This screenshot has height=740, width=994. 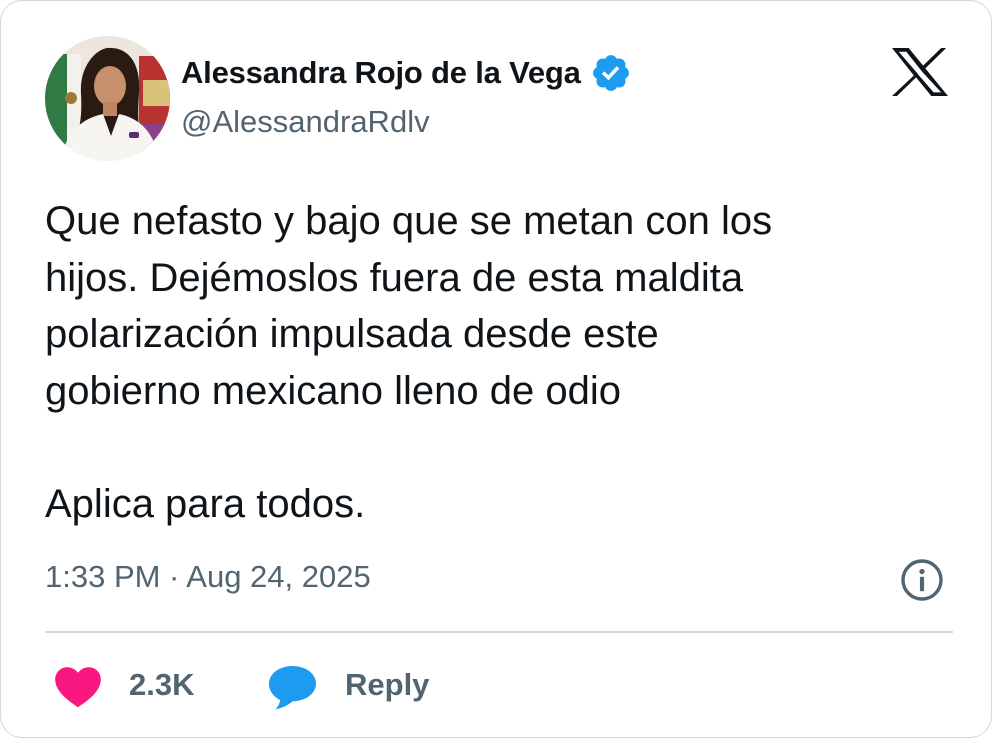 What do you see at coordinates (78, 687) in the screenshot?
I see `heart-icon` at bounding box center [78, 687].